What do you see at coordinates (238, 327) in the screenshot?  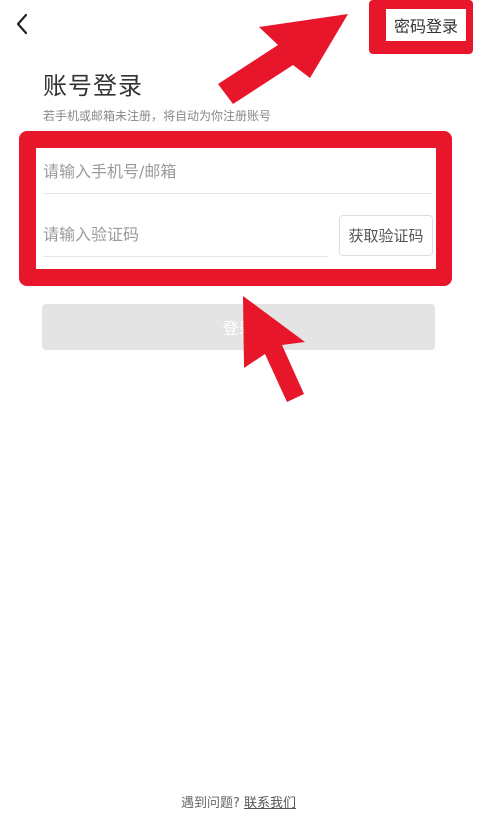 I see `login-button: 登录` at bounding box center [238, 327].